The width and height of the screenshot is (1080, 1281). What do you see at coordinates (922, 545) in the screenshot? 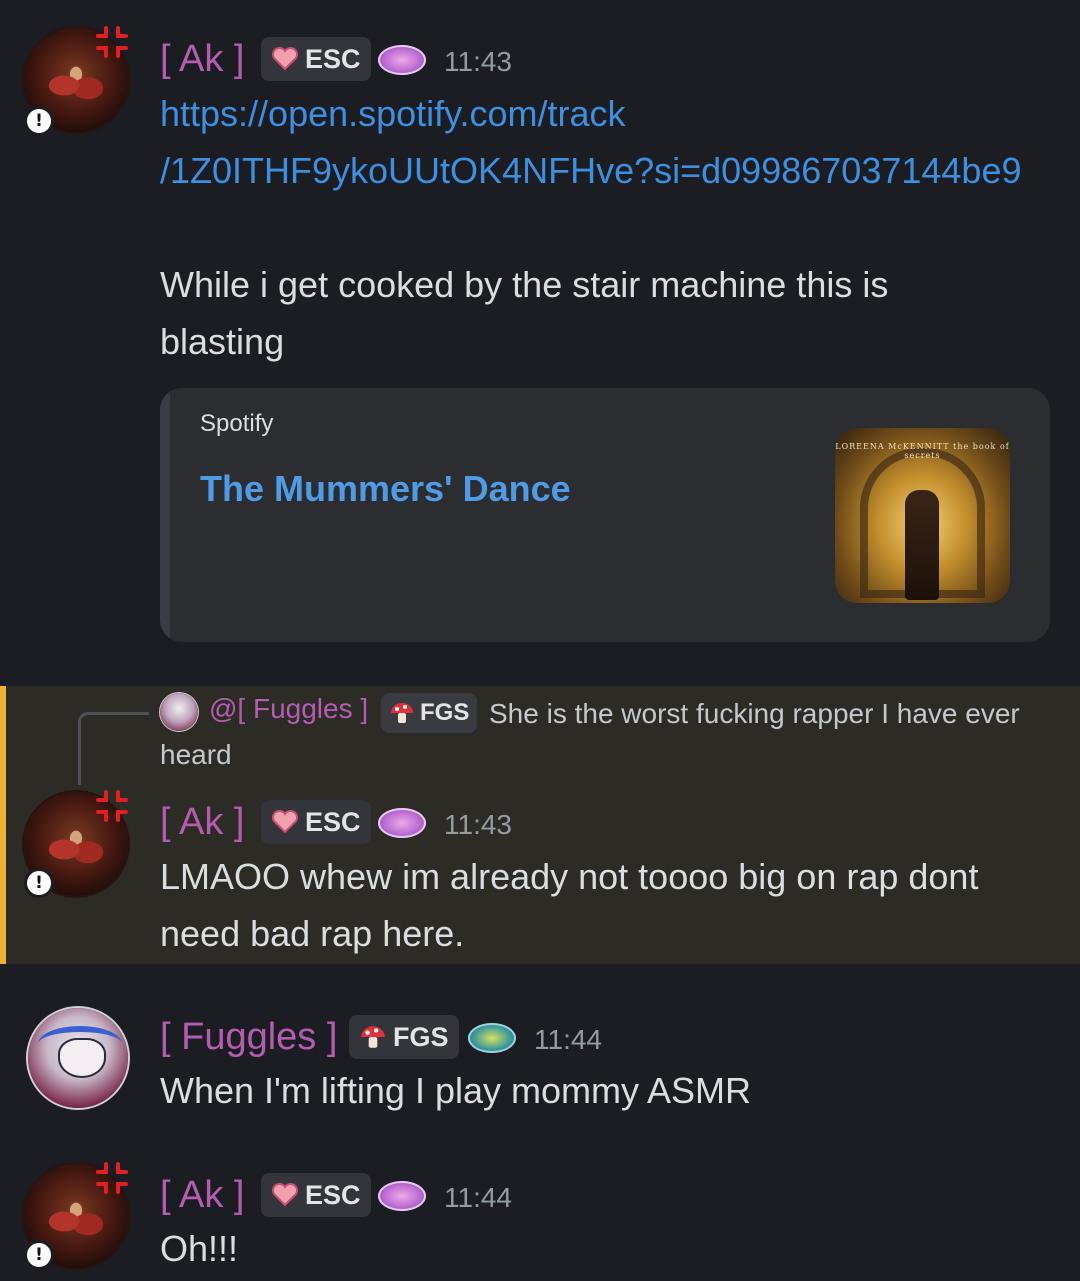
I see `cover-figure` at bounding box center [922, 545].